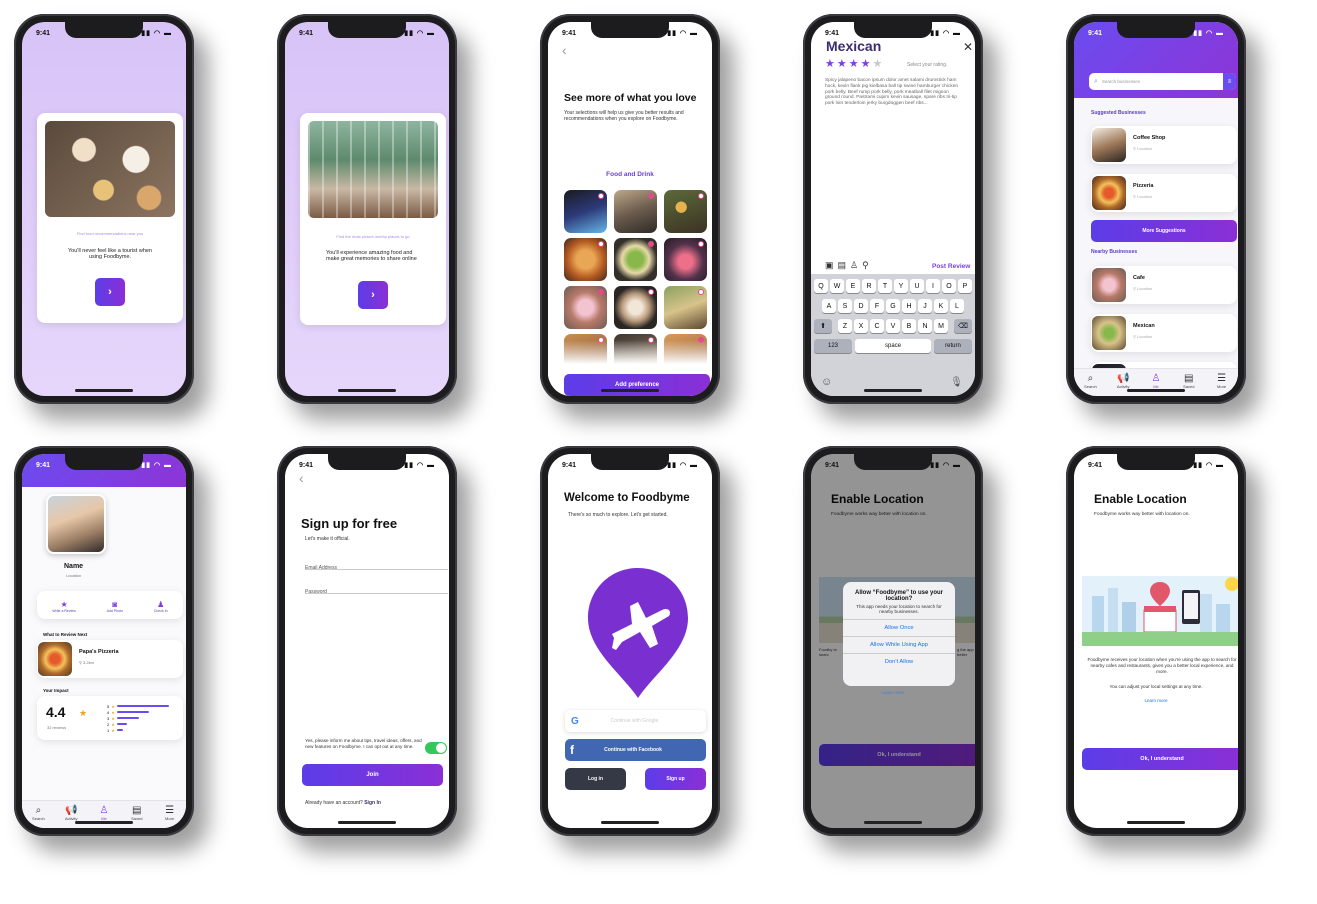 The image size is (1317, 904). What do you see at coordinates (823, 326) in the screenshot?
I see `shift-key: ⬆` at bounding box center [823, 326].